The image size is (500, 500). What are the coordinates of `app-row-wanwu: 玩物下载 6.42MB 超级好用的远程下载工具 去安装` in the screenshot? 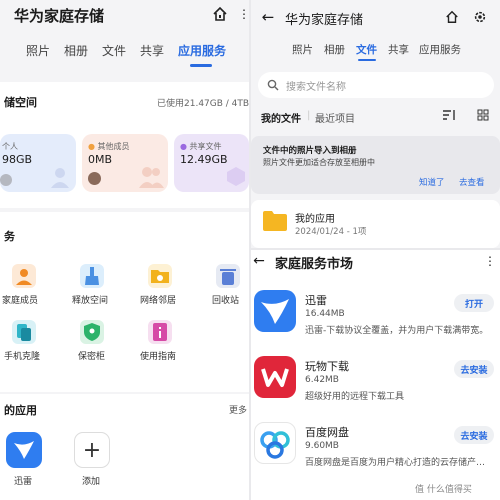 It's located at (375, 391).